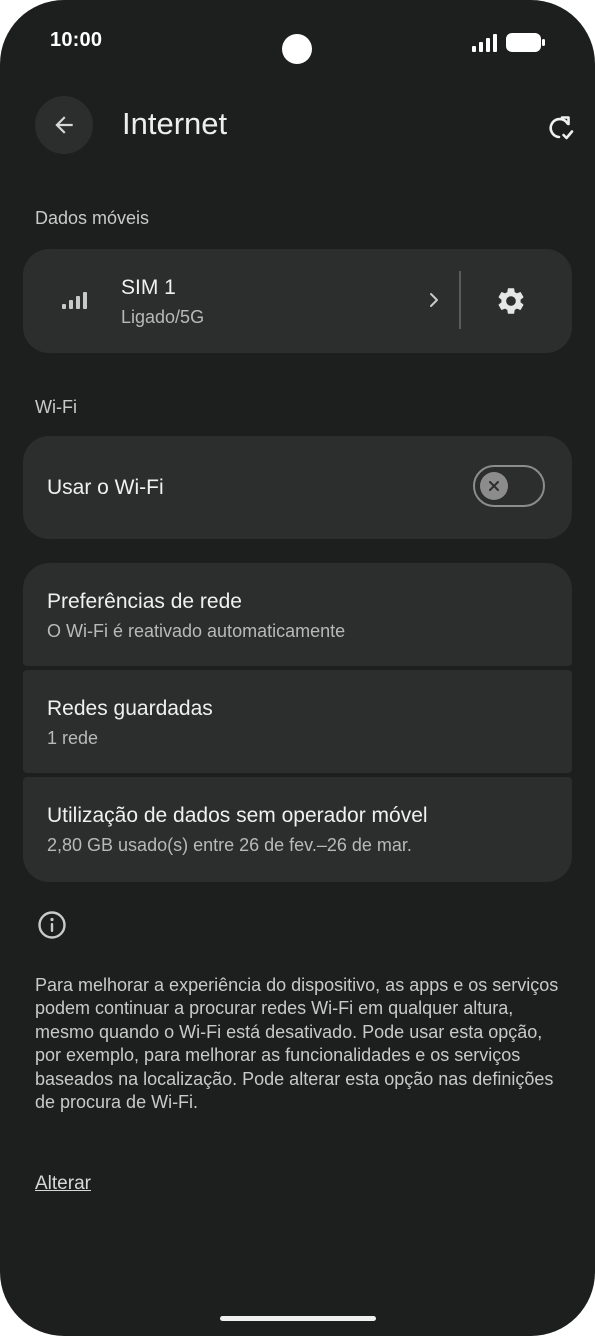  I want to click on row-title: Utilização de dados sem operador móvel, so click(237, 815).